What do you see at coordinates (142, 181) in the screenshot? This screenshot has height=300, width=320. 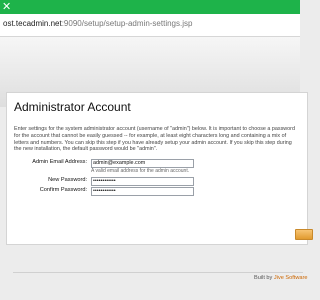 I see `new-password-field: ••••••••••••` at bounding box center [142, 181].